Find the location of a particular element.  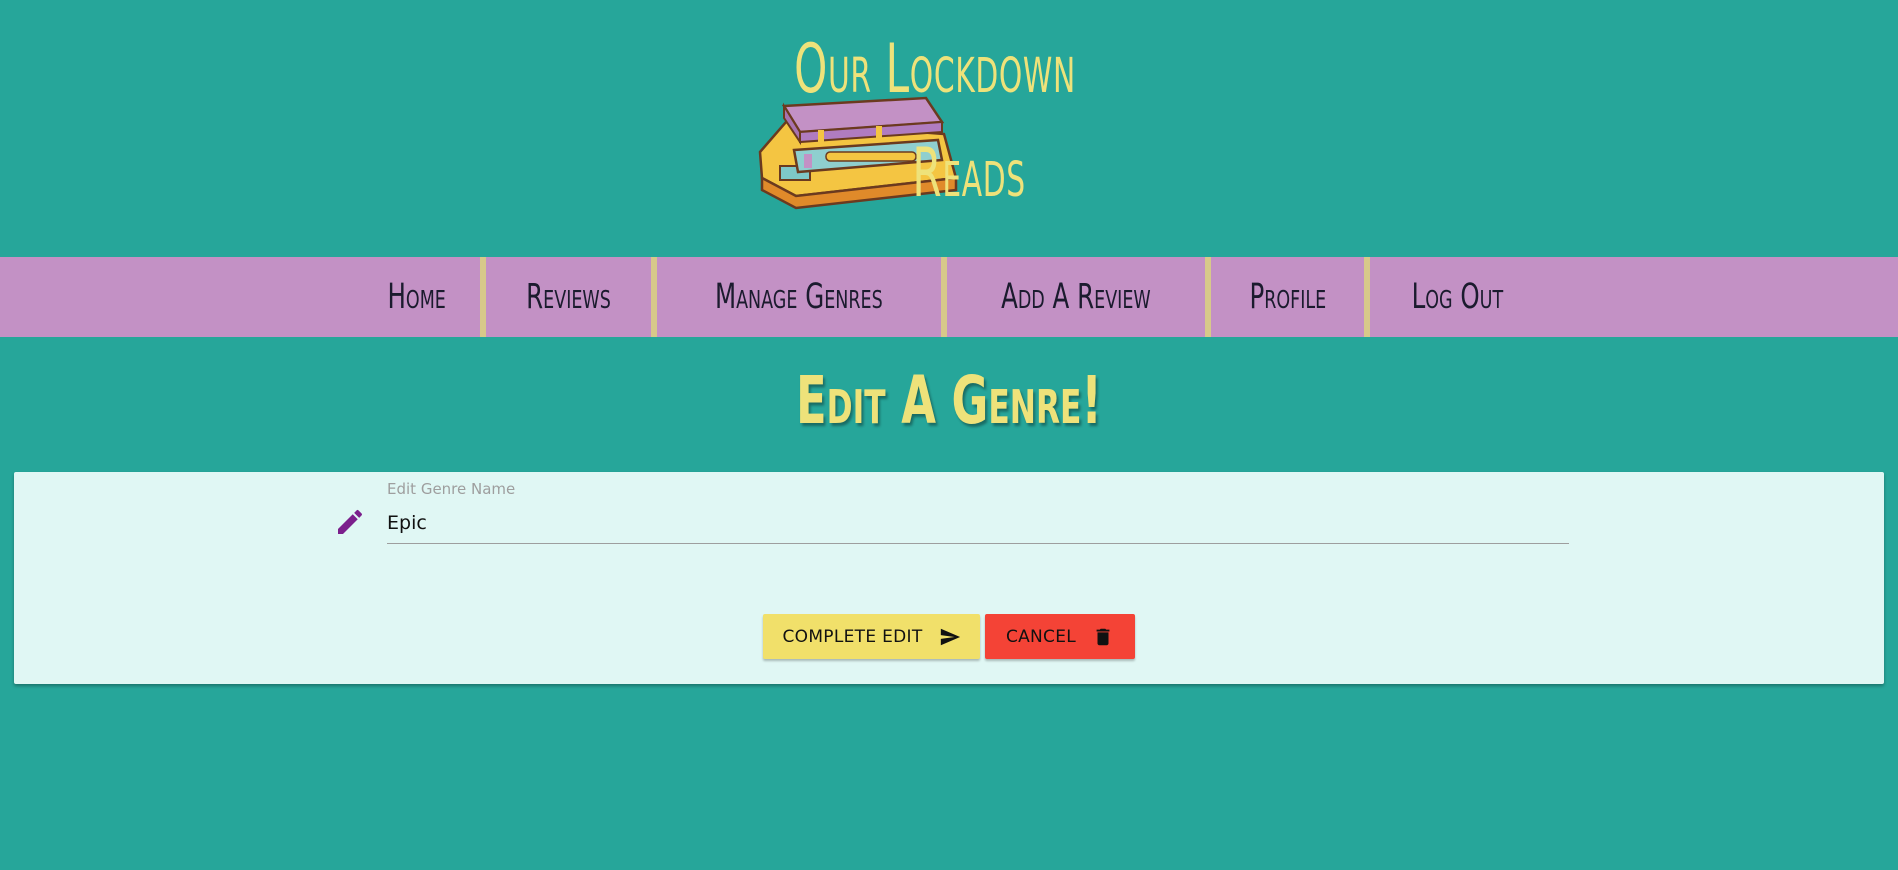

nav-item-log-out: Log Out is located at coordinates (1457, 297).